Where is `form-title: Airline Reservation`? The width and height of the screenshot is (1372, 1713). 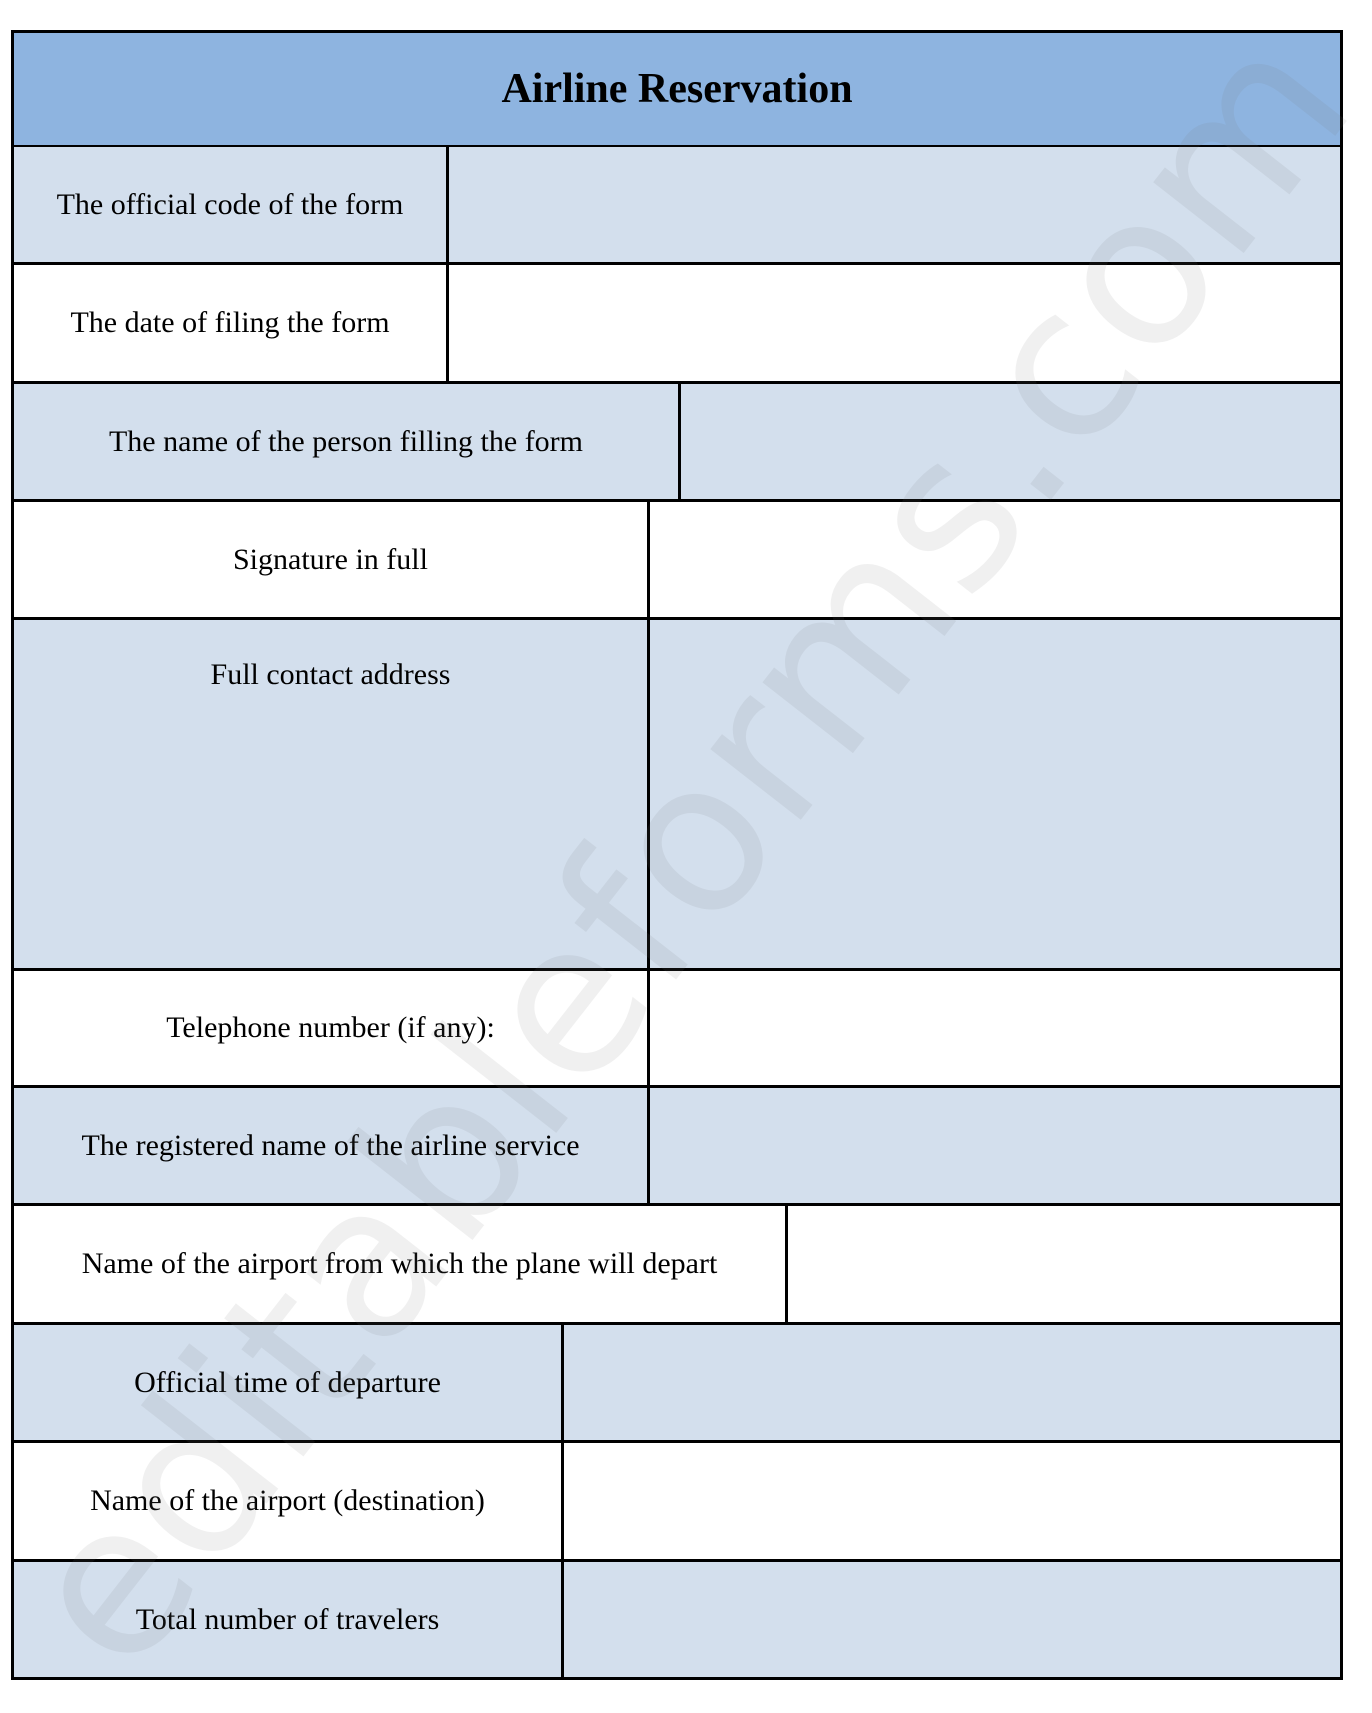
form-title: Airline Reservation is located at coordinates (677, 89).